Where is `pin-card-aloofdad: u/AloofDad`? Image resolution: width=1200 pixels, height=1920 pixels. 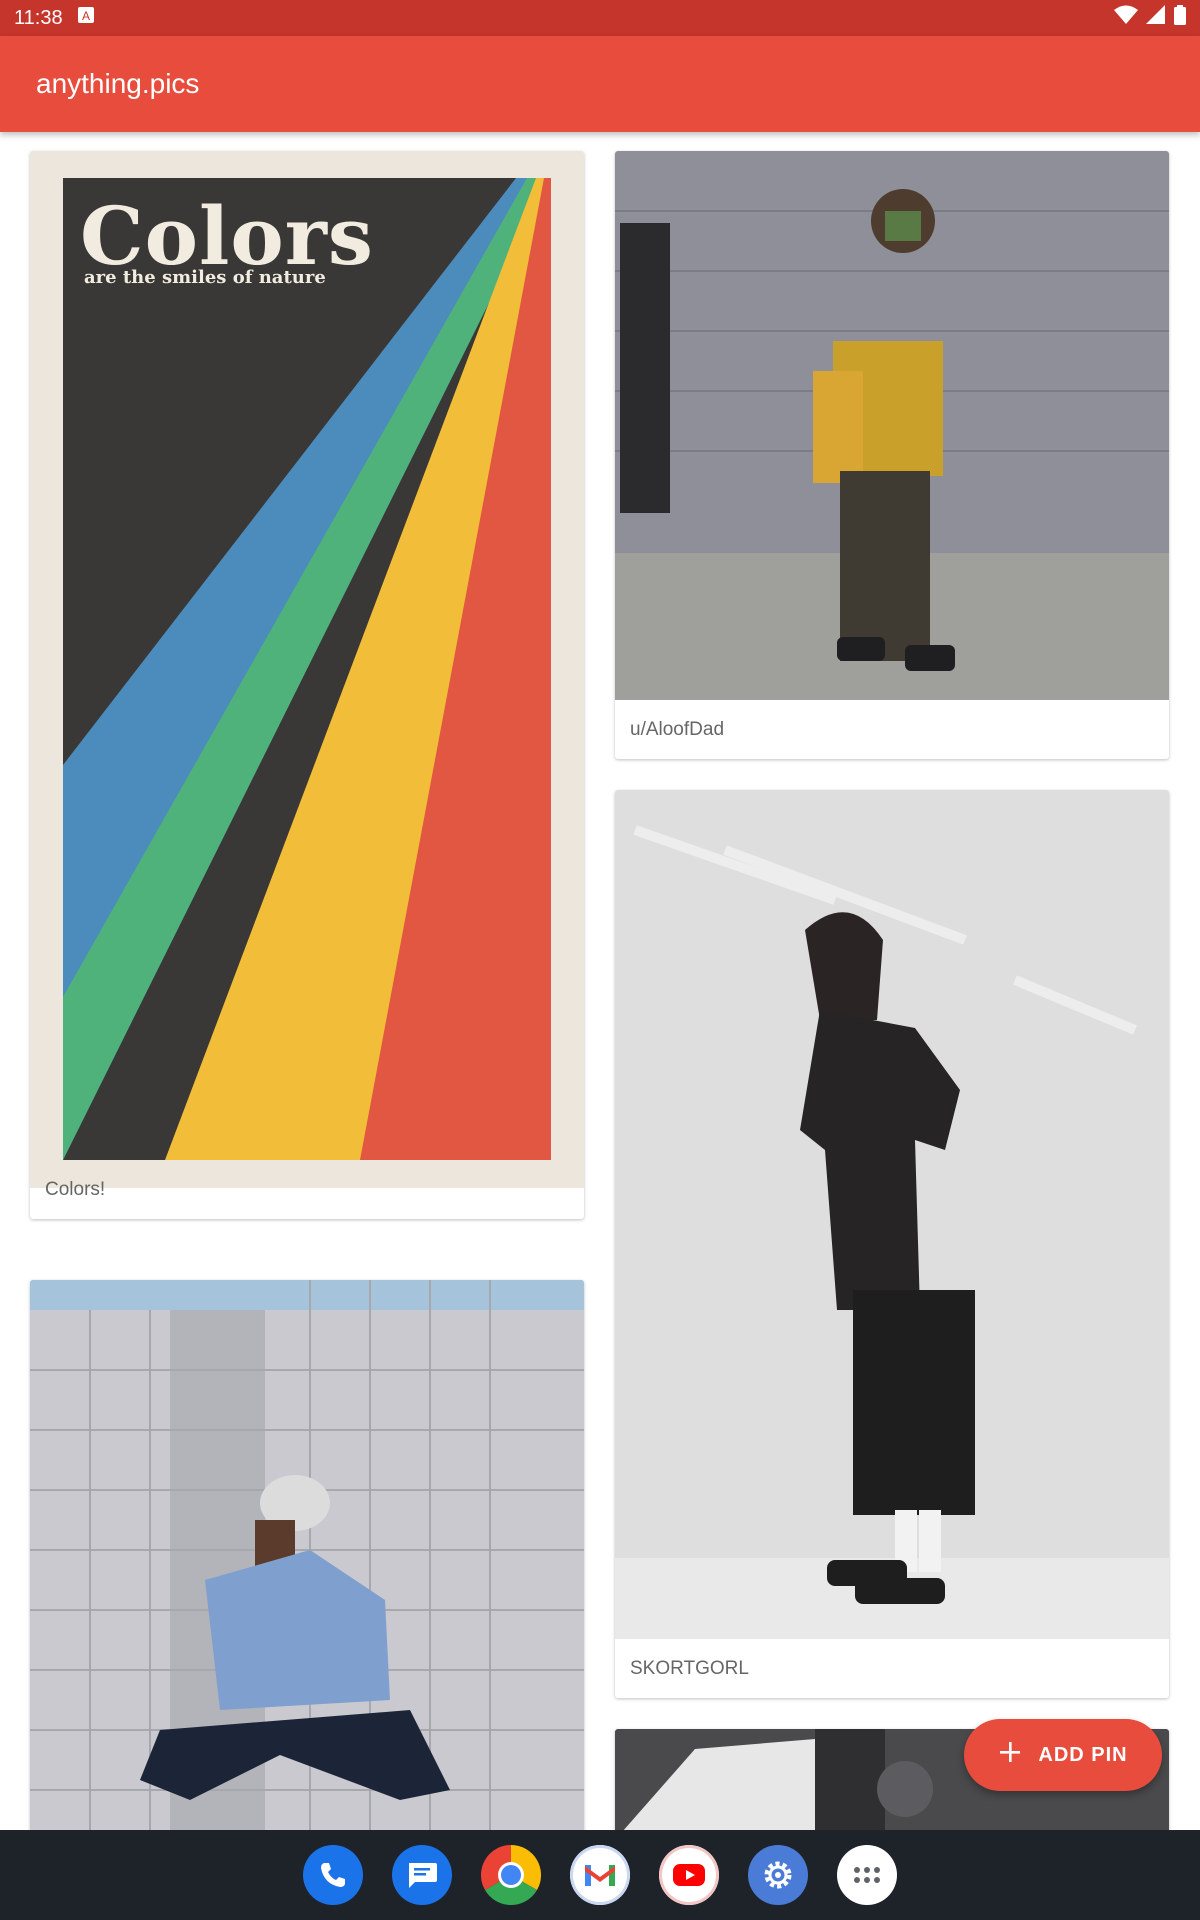
pin-card-aloofdad: u/AloofDad is located at coordinates (892, 455).